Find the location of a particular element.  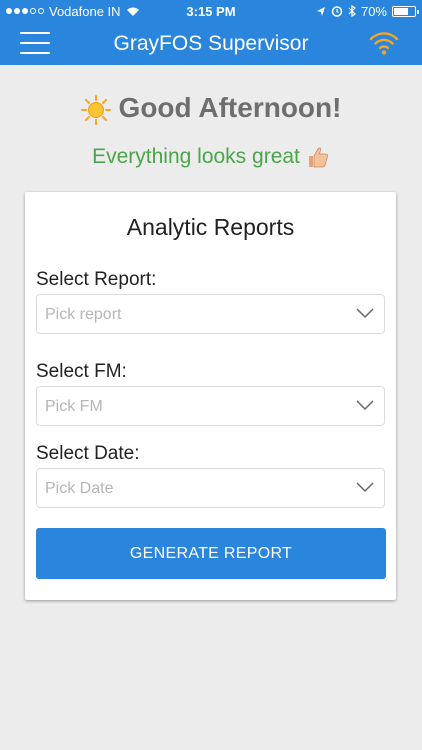

nav-bar: GrayFOS Supervisor is located at coordinates (211, 43).